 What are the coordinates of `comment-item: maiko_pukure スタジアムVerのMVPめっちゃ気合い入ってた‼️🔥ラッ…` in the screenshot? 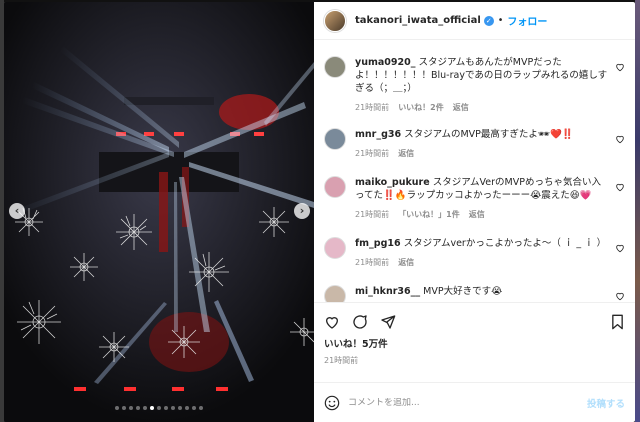 It's located at (474, 198).